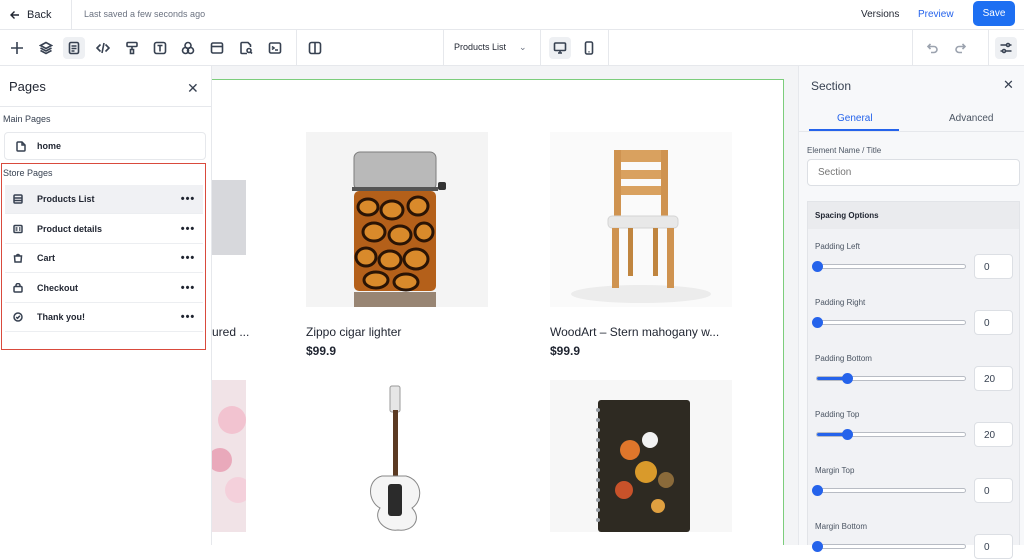 The image size is (1024, 559). Describe the element at coordinates (880, 14) in the screenshot. I see `versions-button: Versions` at that location.